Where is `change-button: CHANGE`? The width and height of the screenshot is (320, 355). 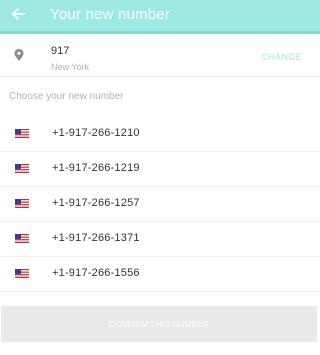
change-button: CHANGE is located at coordinates (281, 57).